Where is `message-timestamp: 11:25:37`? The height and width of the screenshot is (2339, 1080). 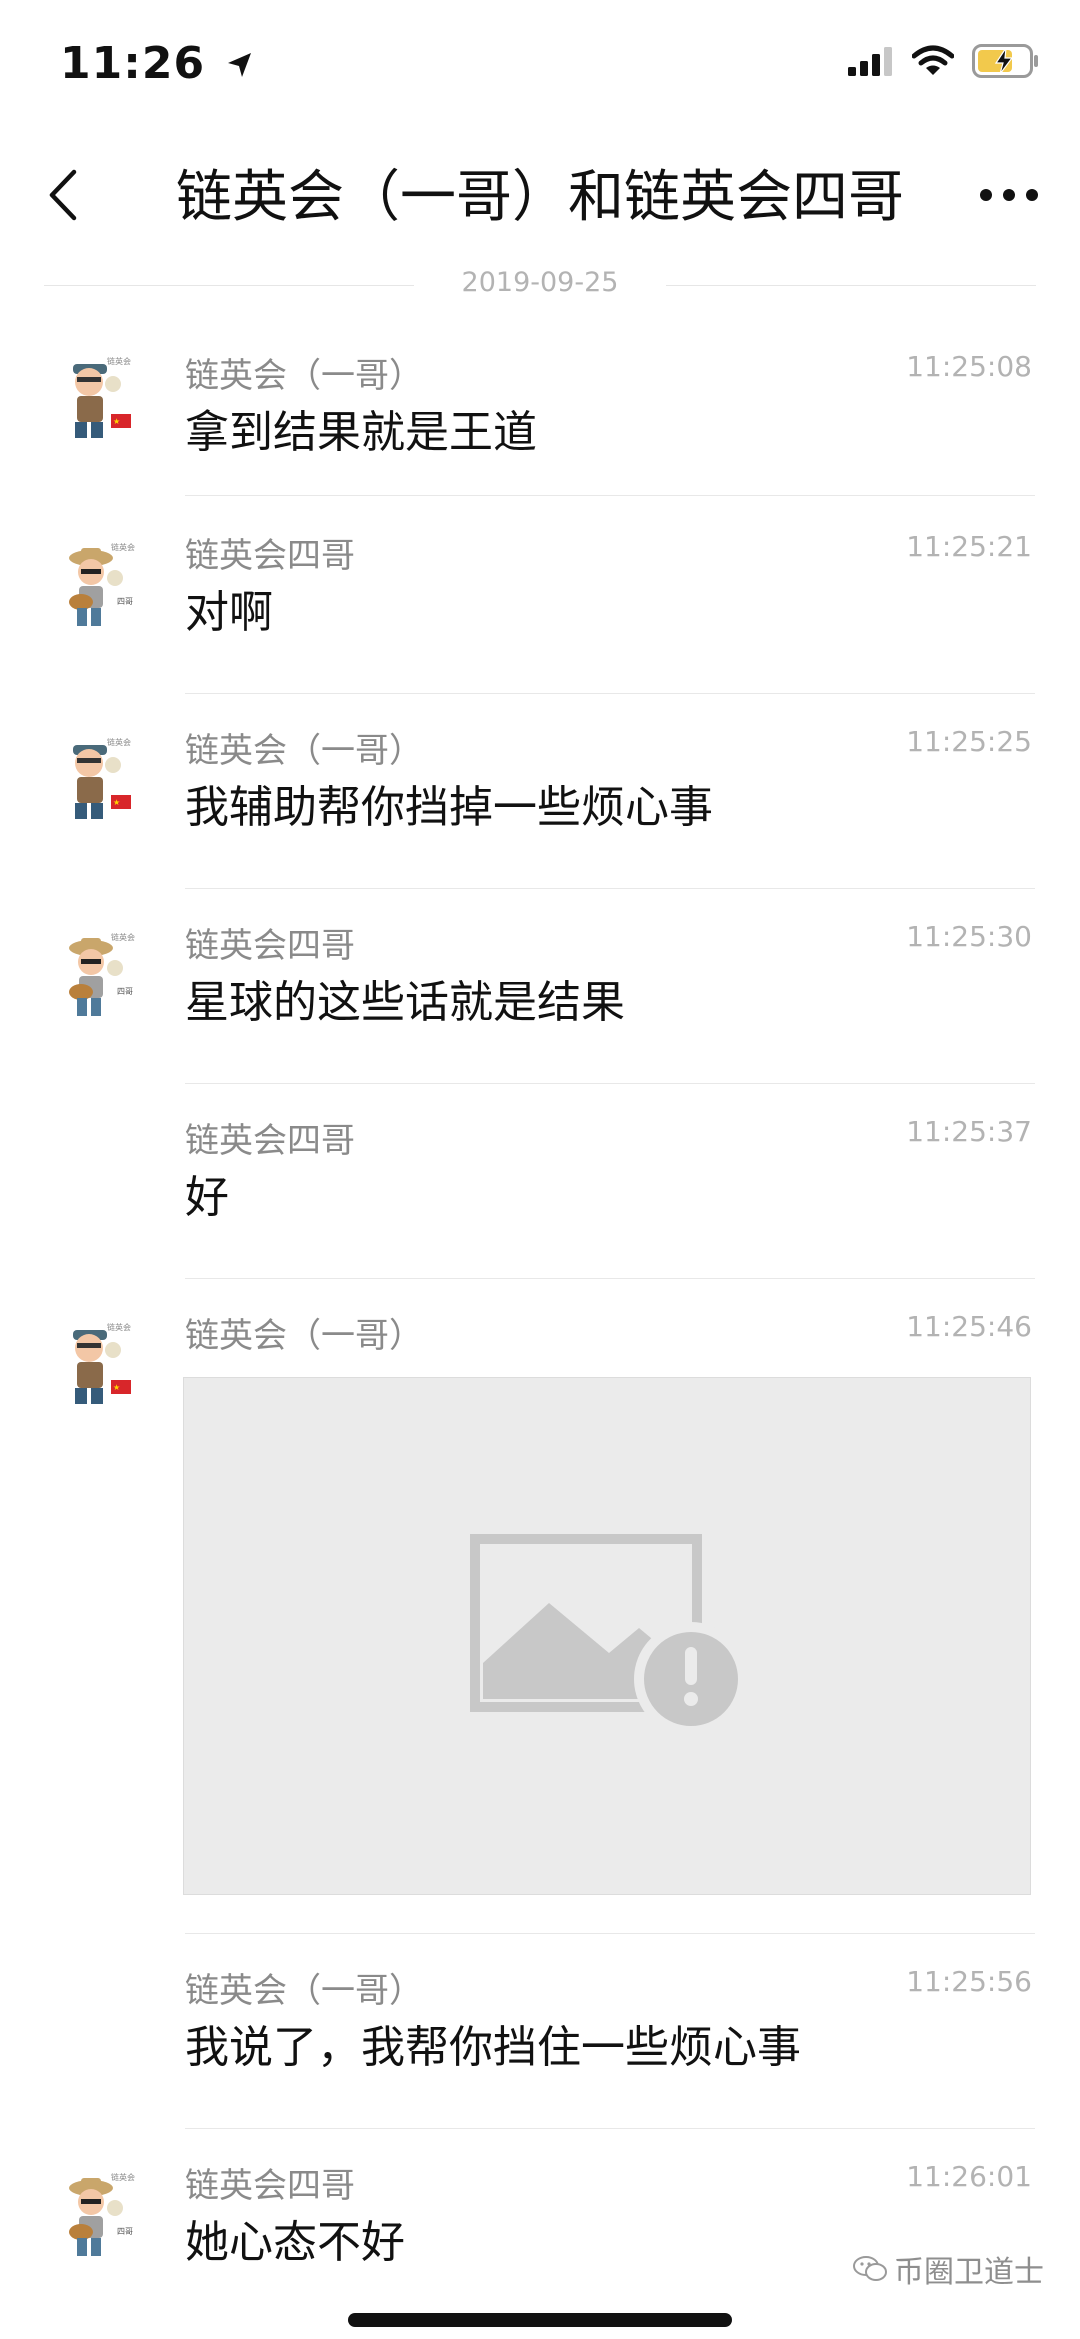 message-timestamp: 11:25:37 is located at coordinates (969, 1131).